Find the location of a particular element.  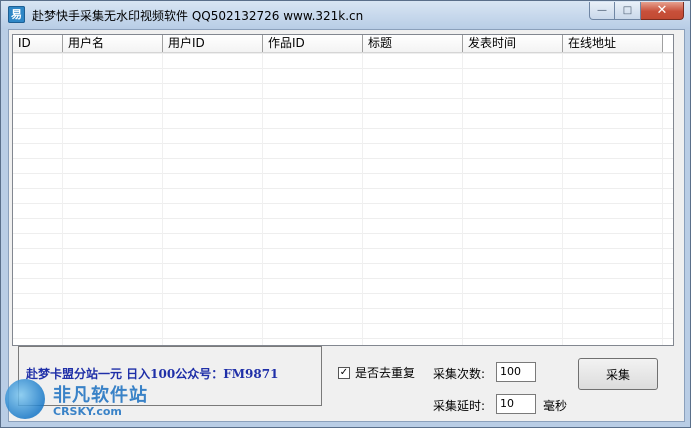

close-icon: ✕ is located at coordinates (662, 10).